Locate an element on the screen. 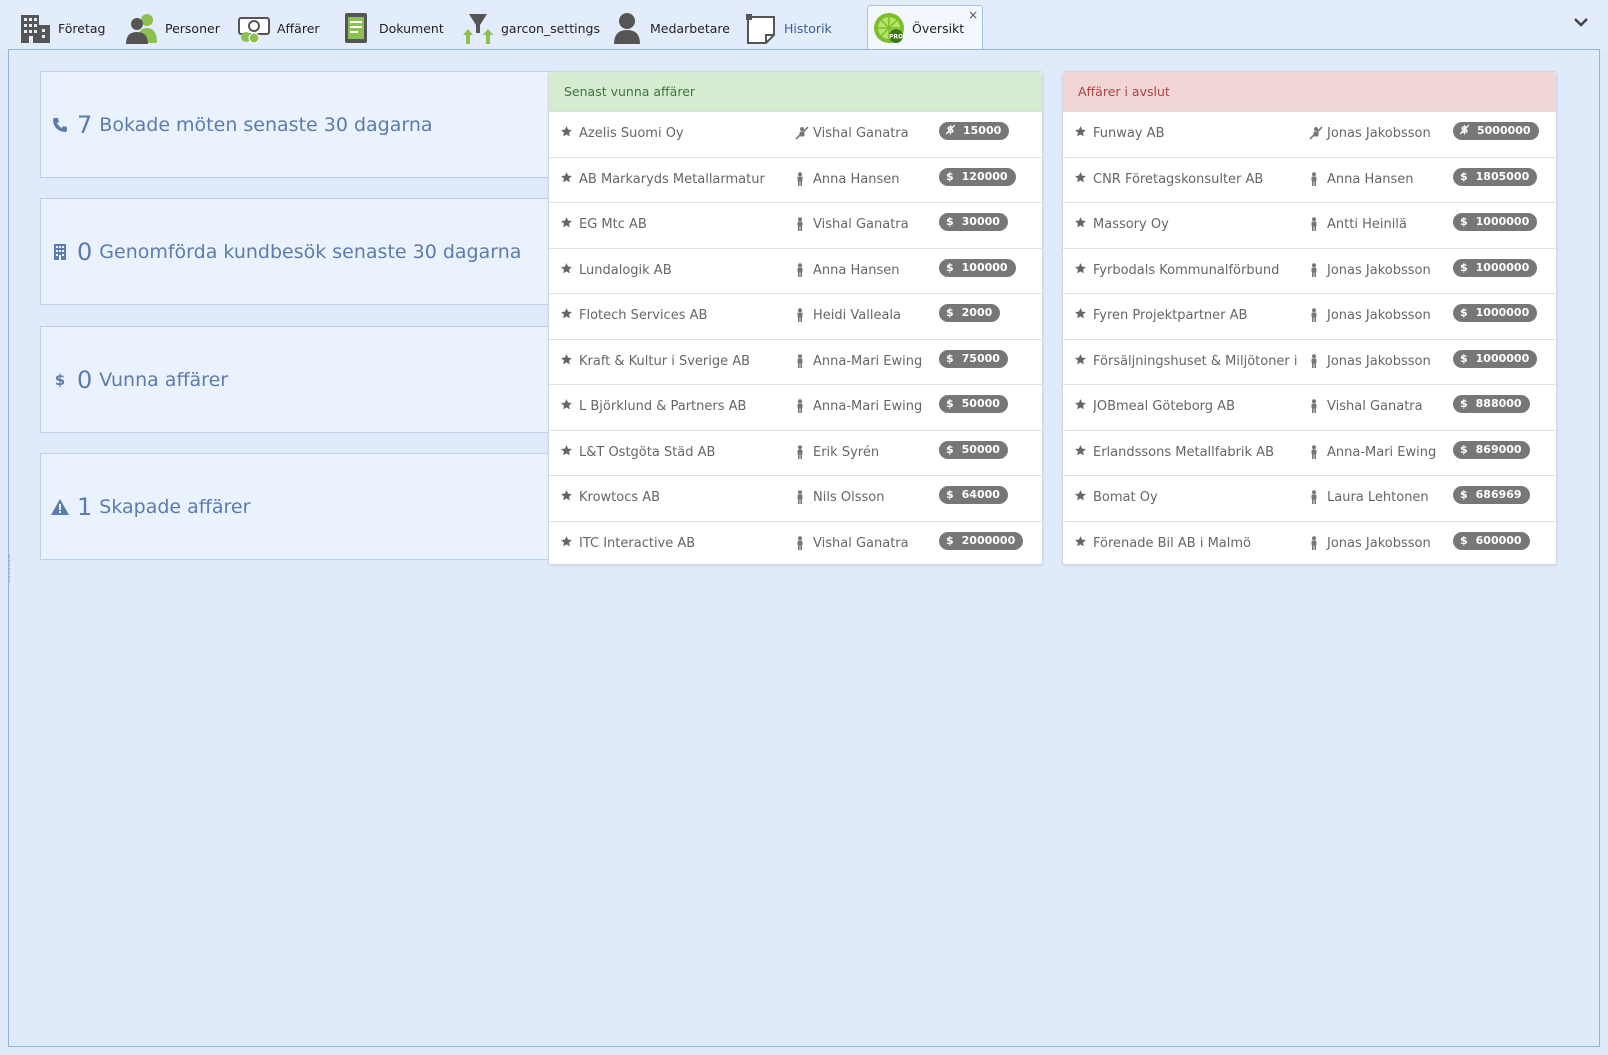  deal-value-badge: $64000 is located at coordinates (973, 495).